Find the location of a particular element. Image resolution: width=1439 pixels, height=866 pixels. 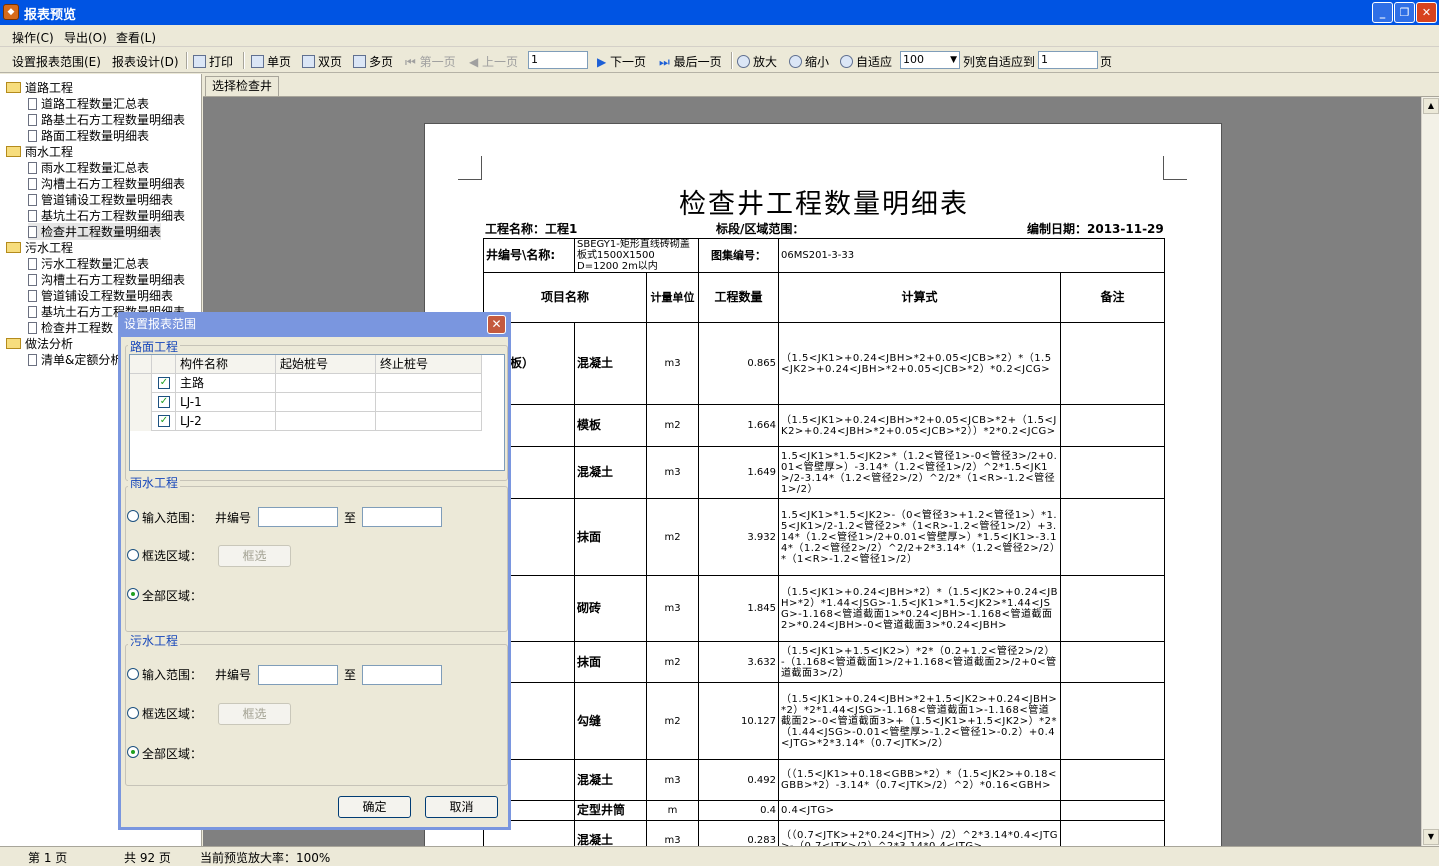

zoom-out-button: 缩小 is located at coordinates (809, 61).